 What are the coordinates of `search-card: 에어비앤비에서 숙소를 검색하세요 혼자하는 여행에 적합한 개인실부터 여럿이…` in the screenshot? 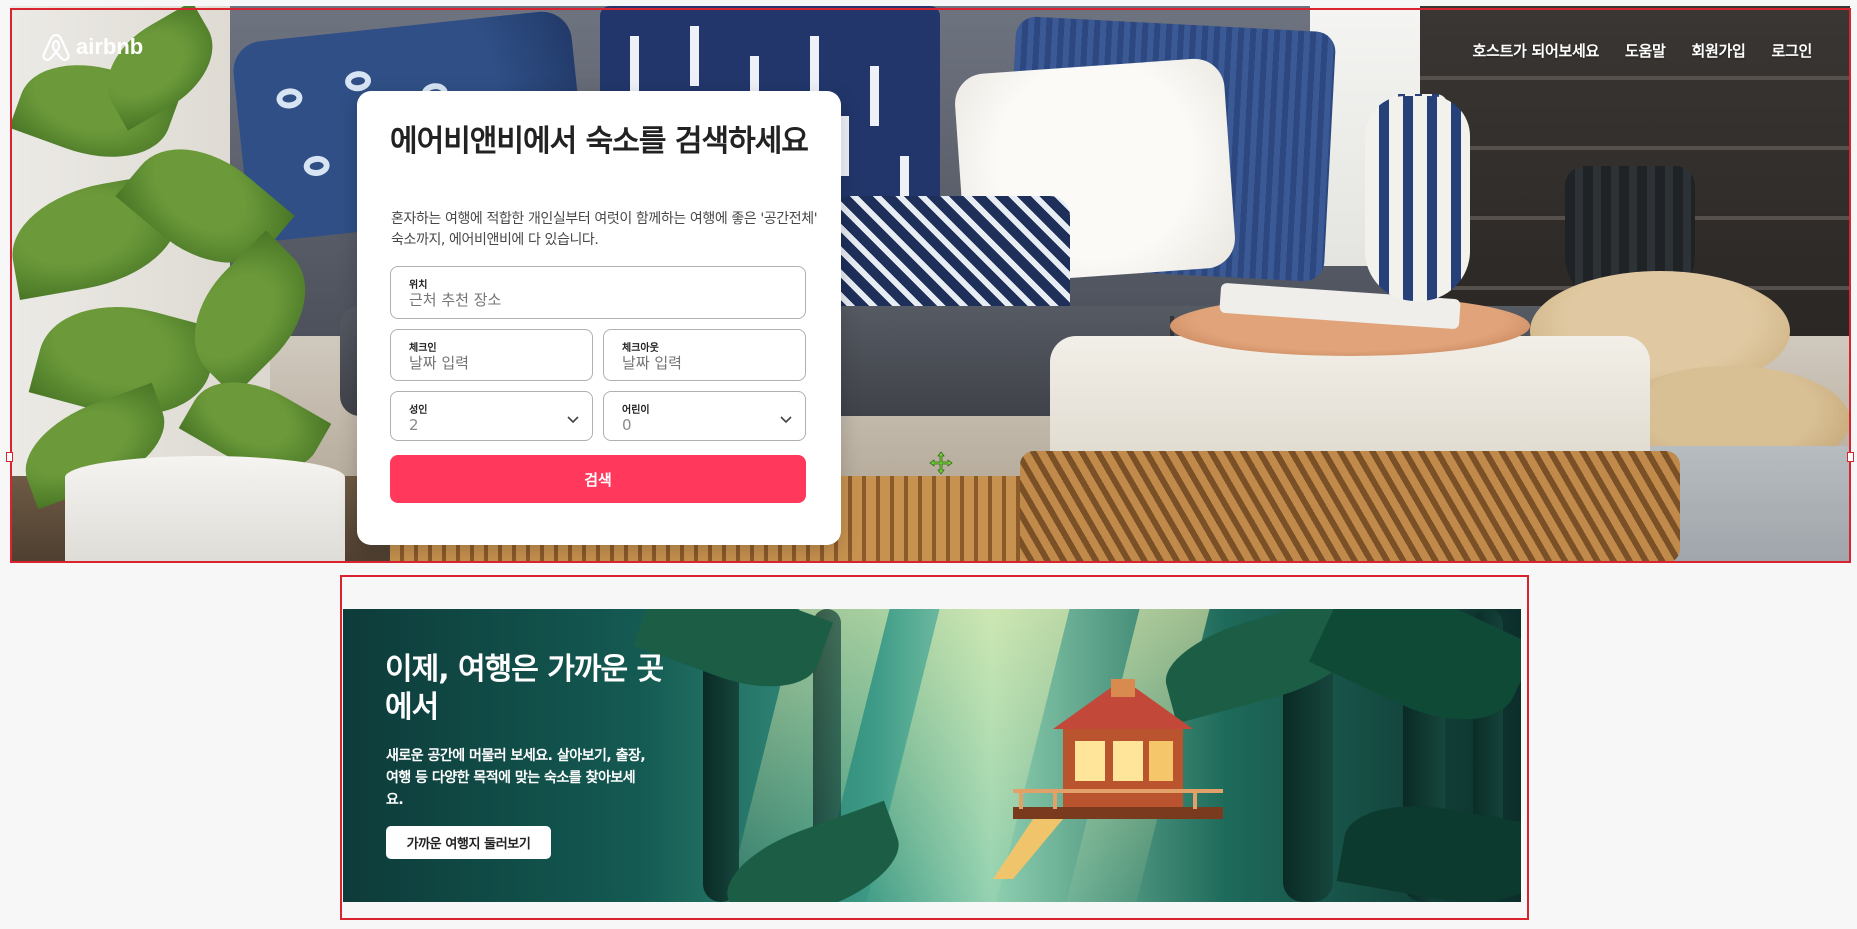 It's located at (599, 318).